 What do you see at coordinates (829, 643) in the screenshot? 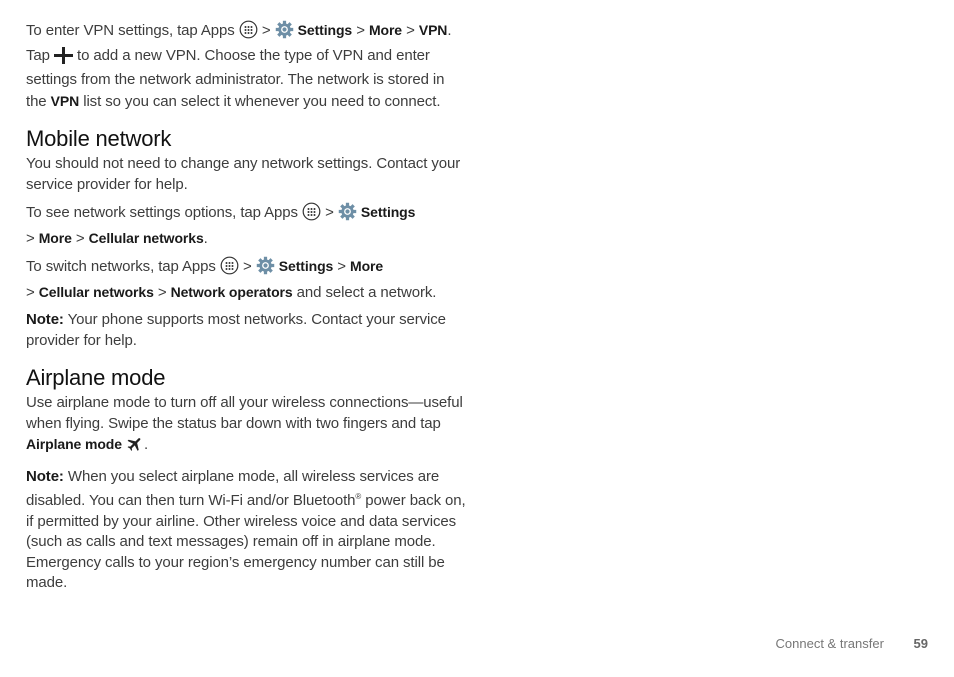
I see `section-name: Connect & transfer` at bounding box center [829, 643].